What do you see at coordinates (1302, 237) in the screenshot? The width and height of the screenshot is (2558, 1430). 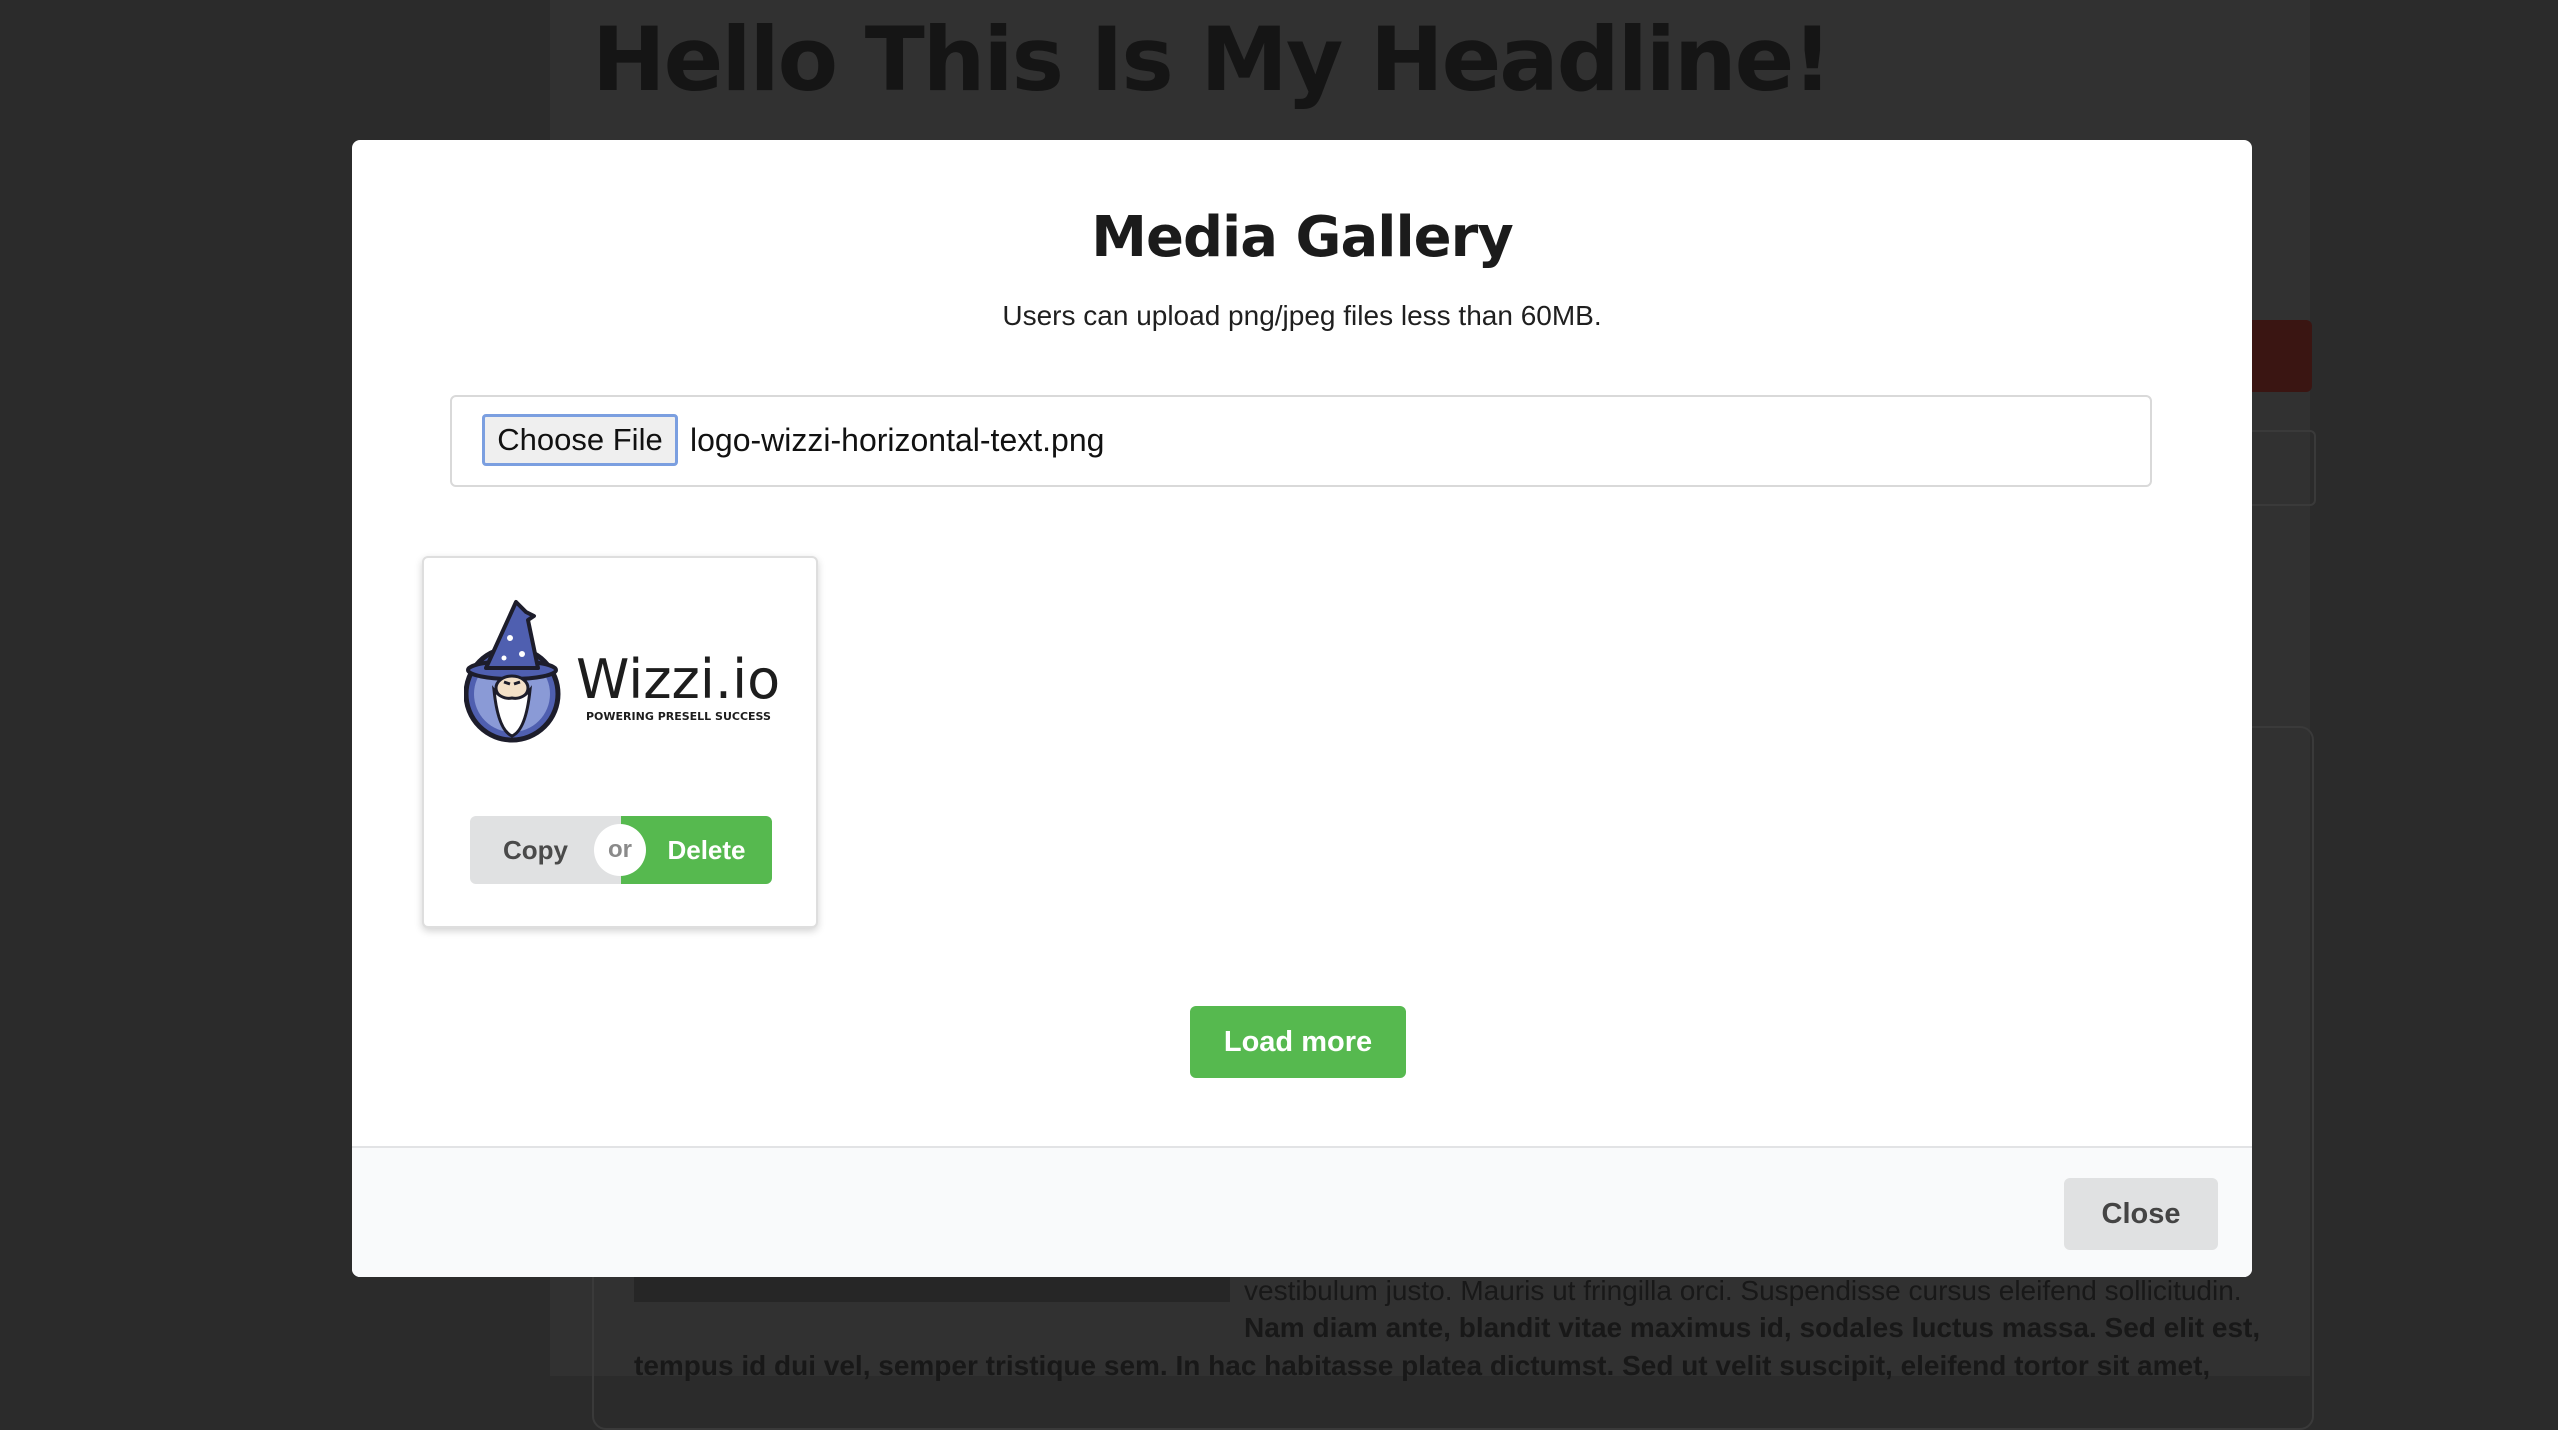 I see `modal-title: Media Gallery` at bounding box center [1302, 237].